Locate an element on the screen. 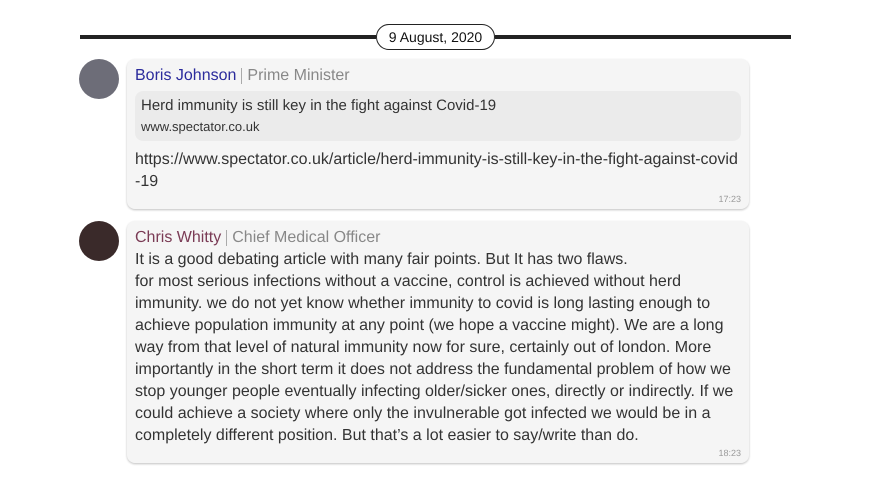 This screenshot has height=479, width=870. author-name: Chris Whitty is located at coordinates (178, 238).